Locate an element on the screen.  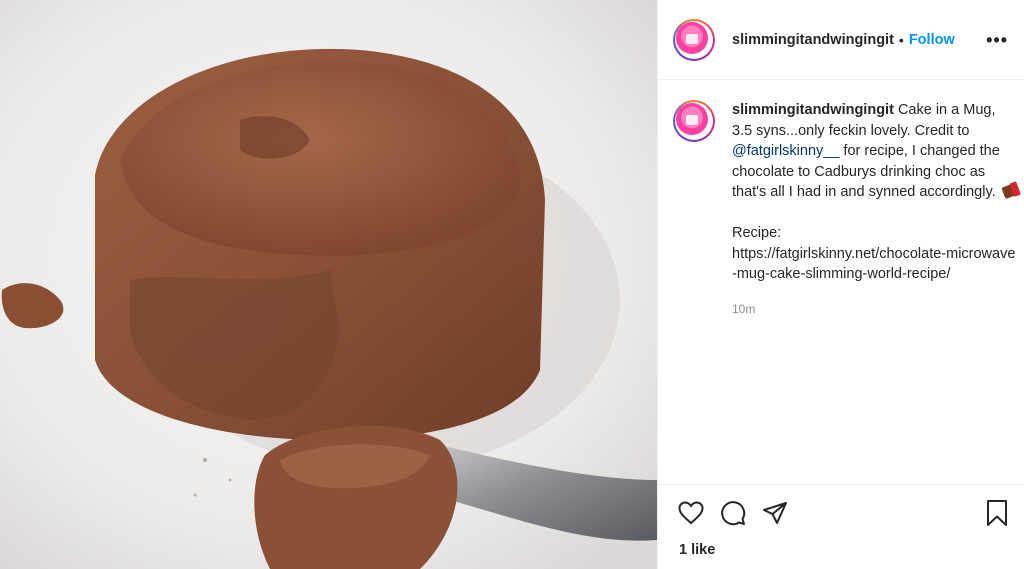
bookmark-icon is located at coordinates (997, 515).